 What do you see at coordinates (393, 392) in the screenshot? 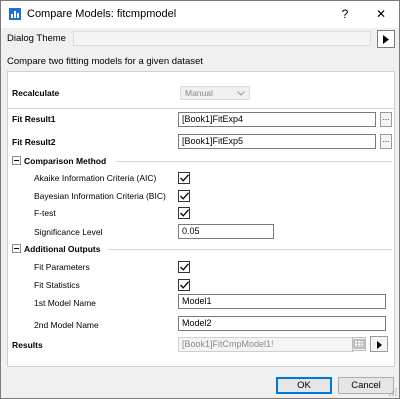
I see `resize-grip-icon` at bounding box center [393, 392].